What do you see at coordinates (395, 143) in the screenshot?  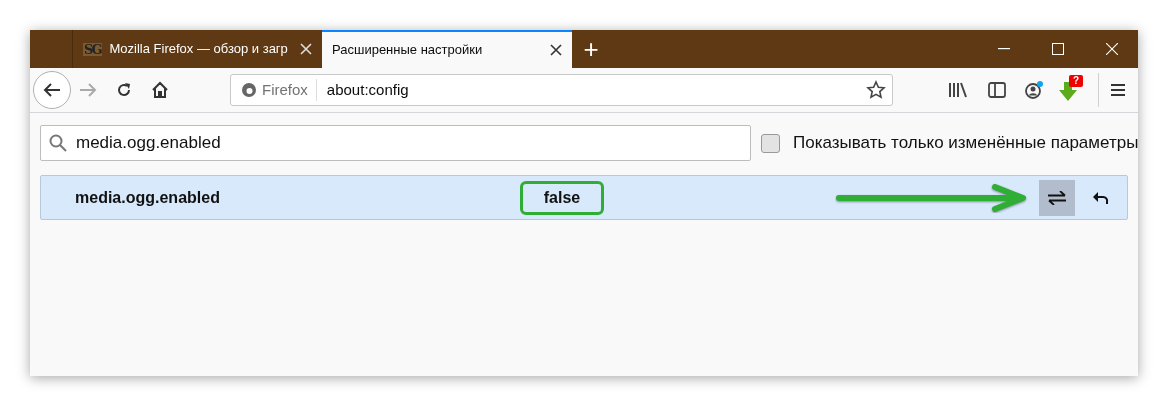 I see `search-field: media.ogg.enabled` at bounding box center [395, 143].